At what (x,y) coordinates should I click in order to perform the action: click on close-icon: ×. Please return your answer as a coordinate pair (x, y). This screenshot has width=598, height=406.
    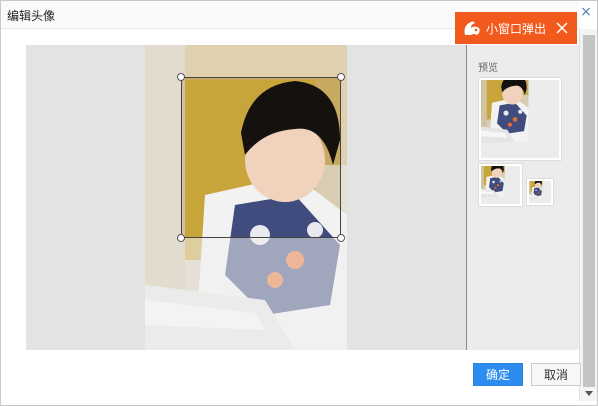
    Looking at the image, I should click on (586, 12).